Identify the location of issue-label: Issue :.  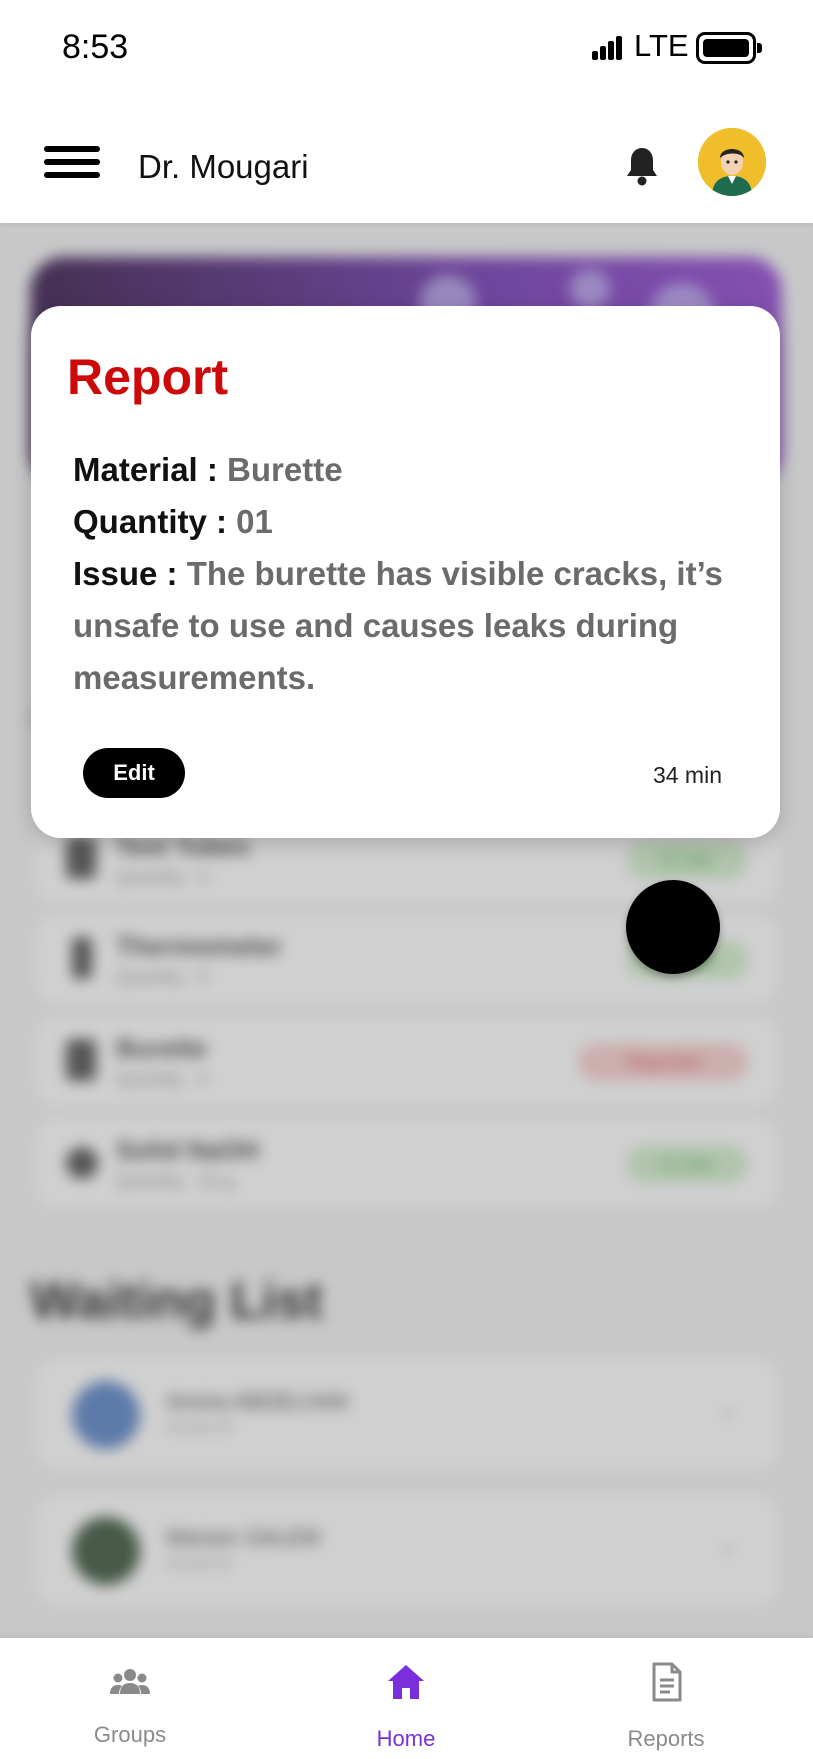
(125, 573).